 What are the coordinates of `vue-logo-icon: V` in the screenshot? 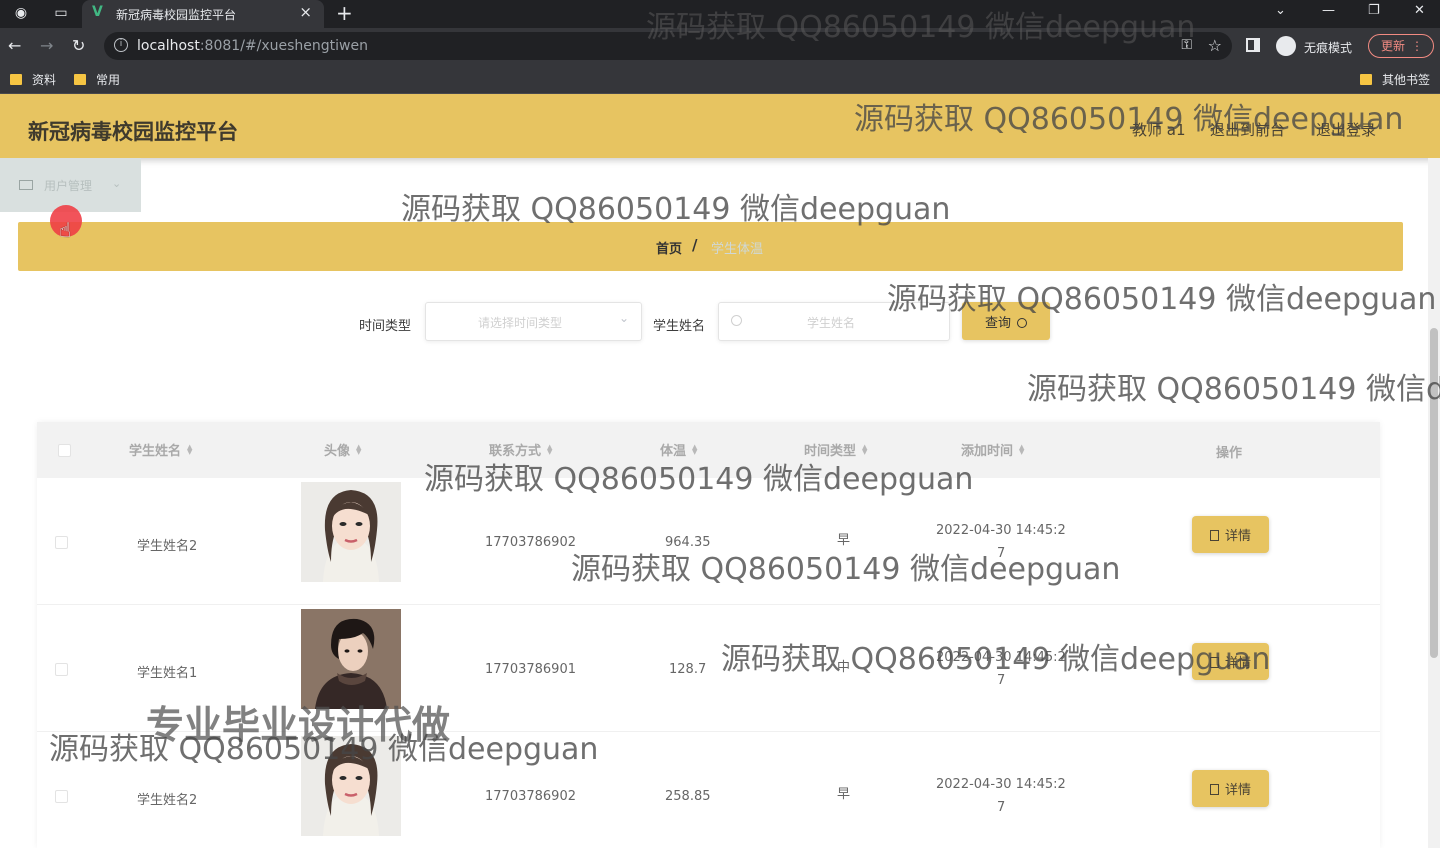 It's located at (97, 12).